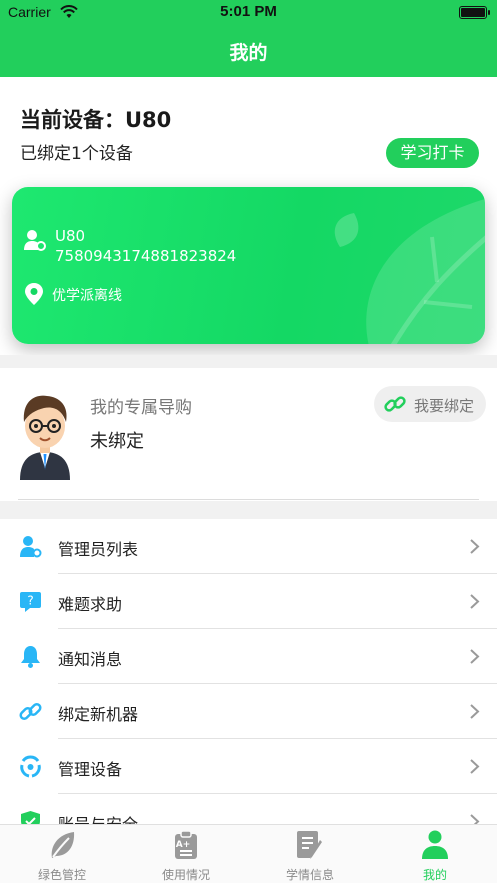  Describe the element at coordinates (63, 845) in the screenshot. I see `leaf-icon` at that location.